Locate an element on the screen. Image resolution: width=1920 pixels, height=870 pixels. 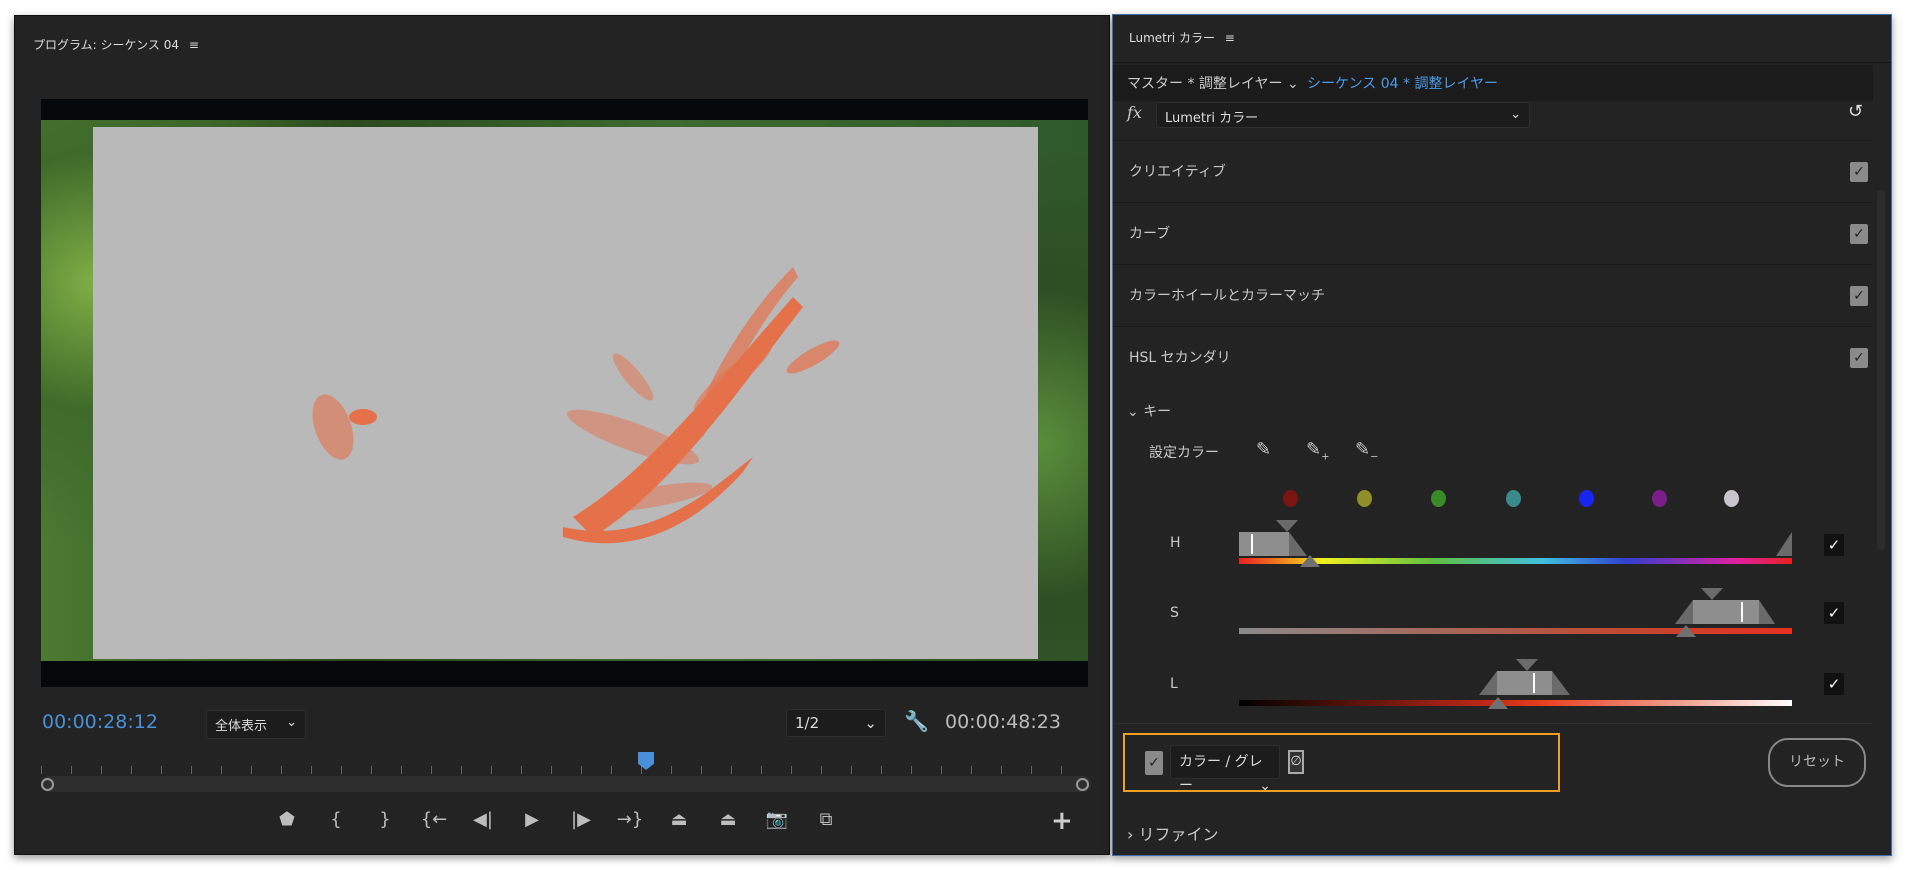
add-icon: + is located at coordinates (1062, 821).